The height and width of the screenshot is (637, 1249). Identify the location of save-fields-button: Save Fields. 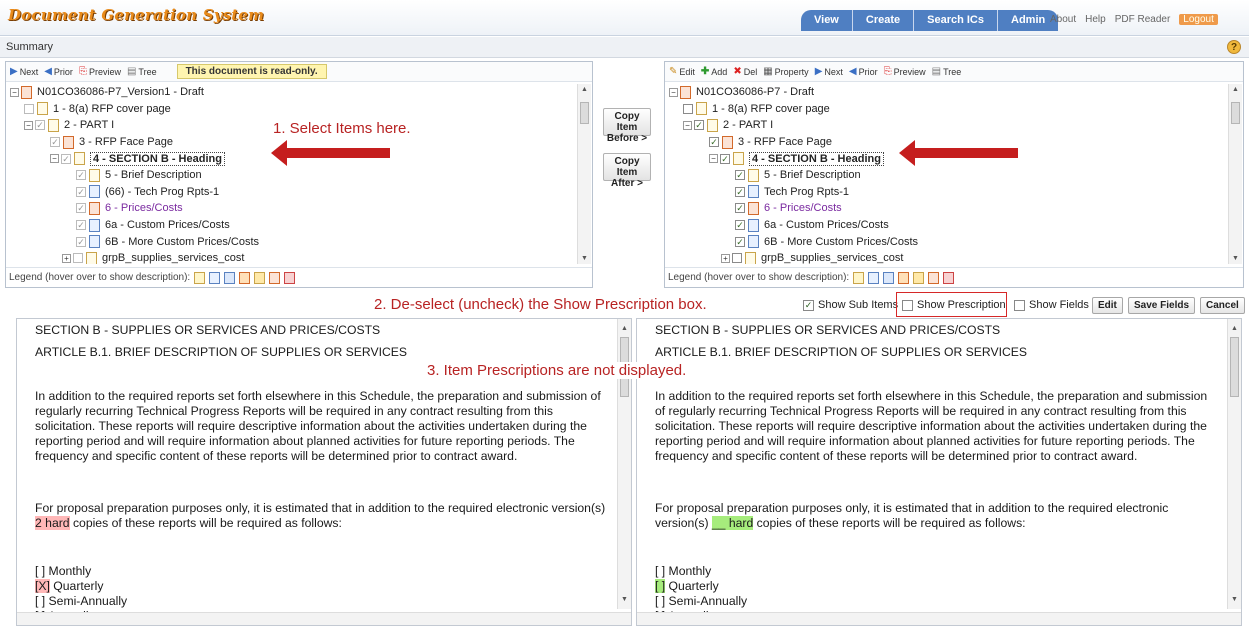
(1162, 305).